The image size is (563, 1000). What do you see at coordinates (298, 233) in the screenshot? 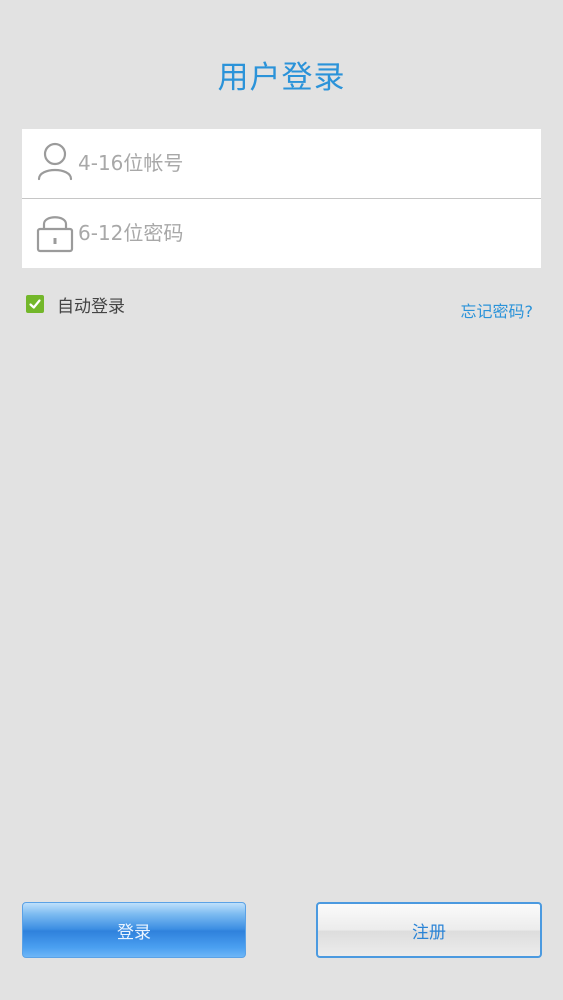
I see `password-input` at bounding box center [298, 233].